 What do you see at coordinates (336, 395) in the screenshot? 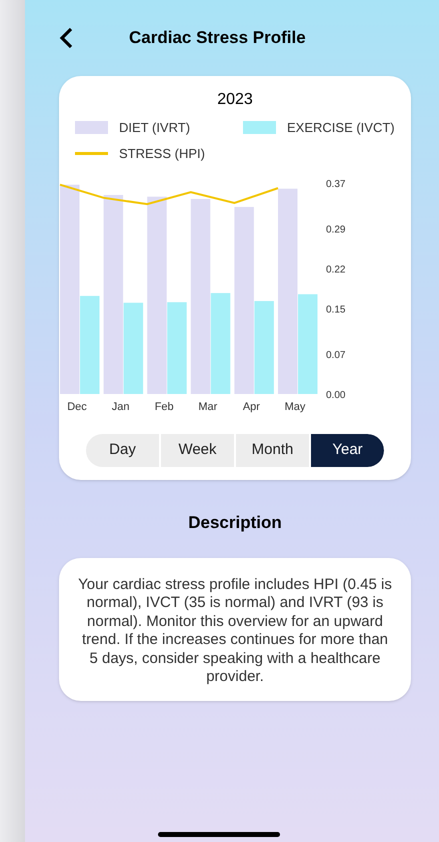
I see `y-tick-label: 0.00` at bounding box center [336, 395].